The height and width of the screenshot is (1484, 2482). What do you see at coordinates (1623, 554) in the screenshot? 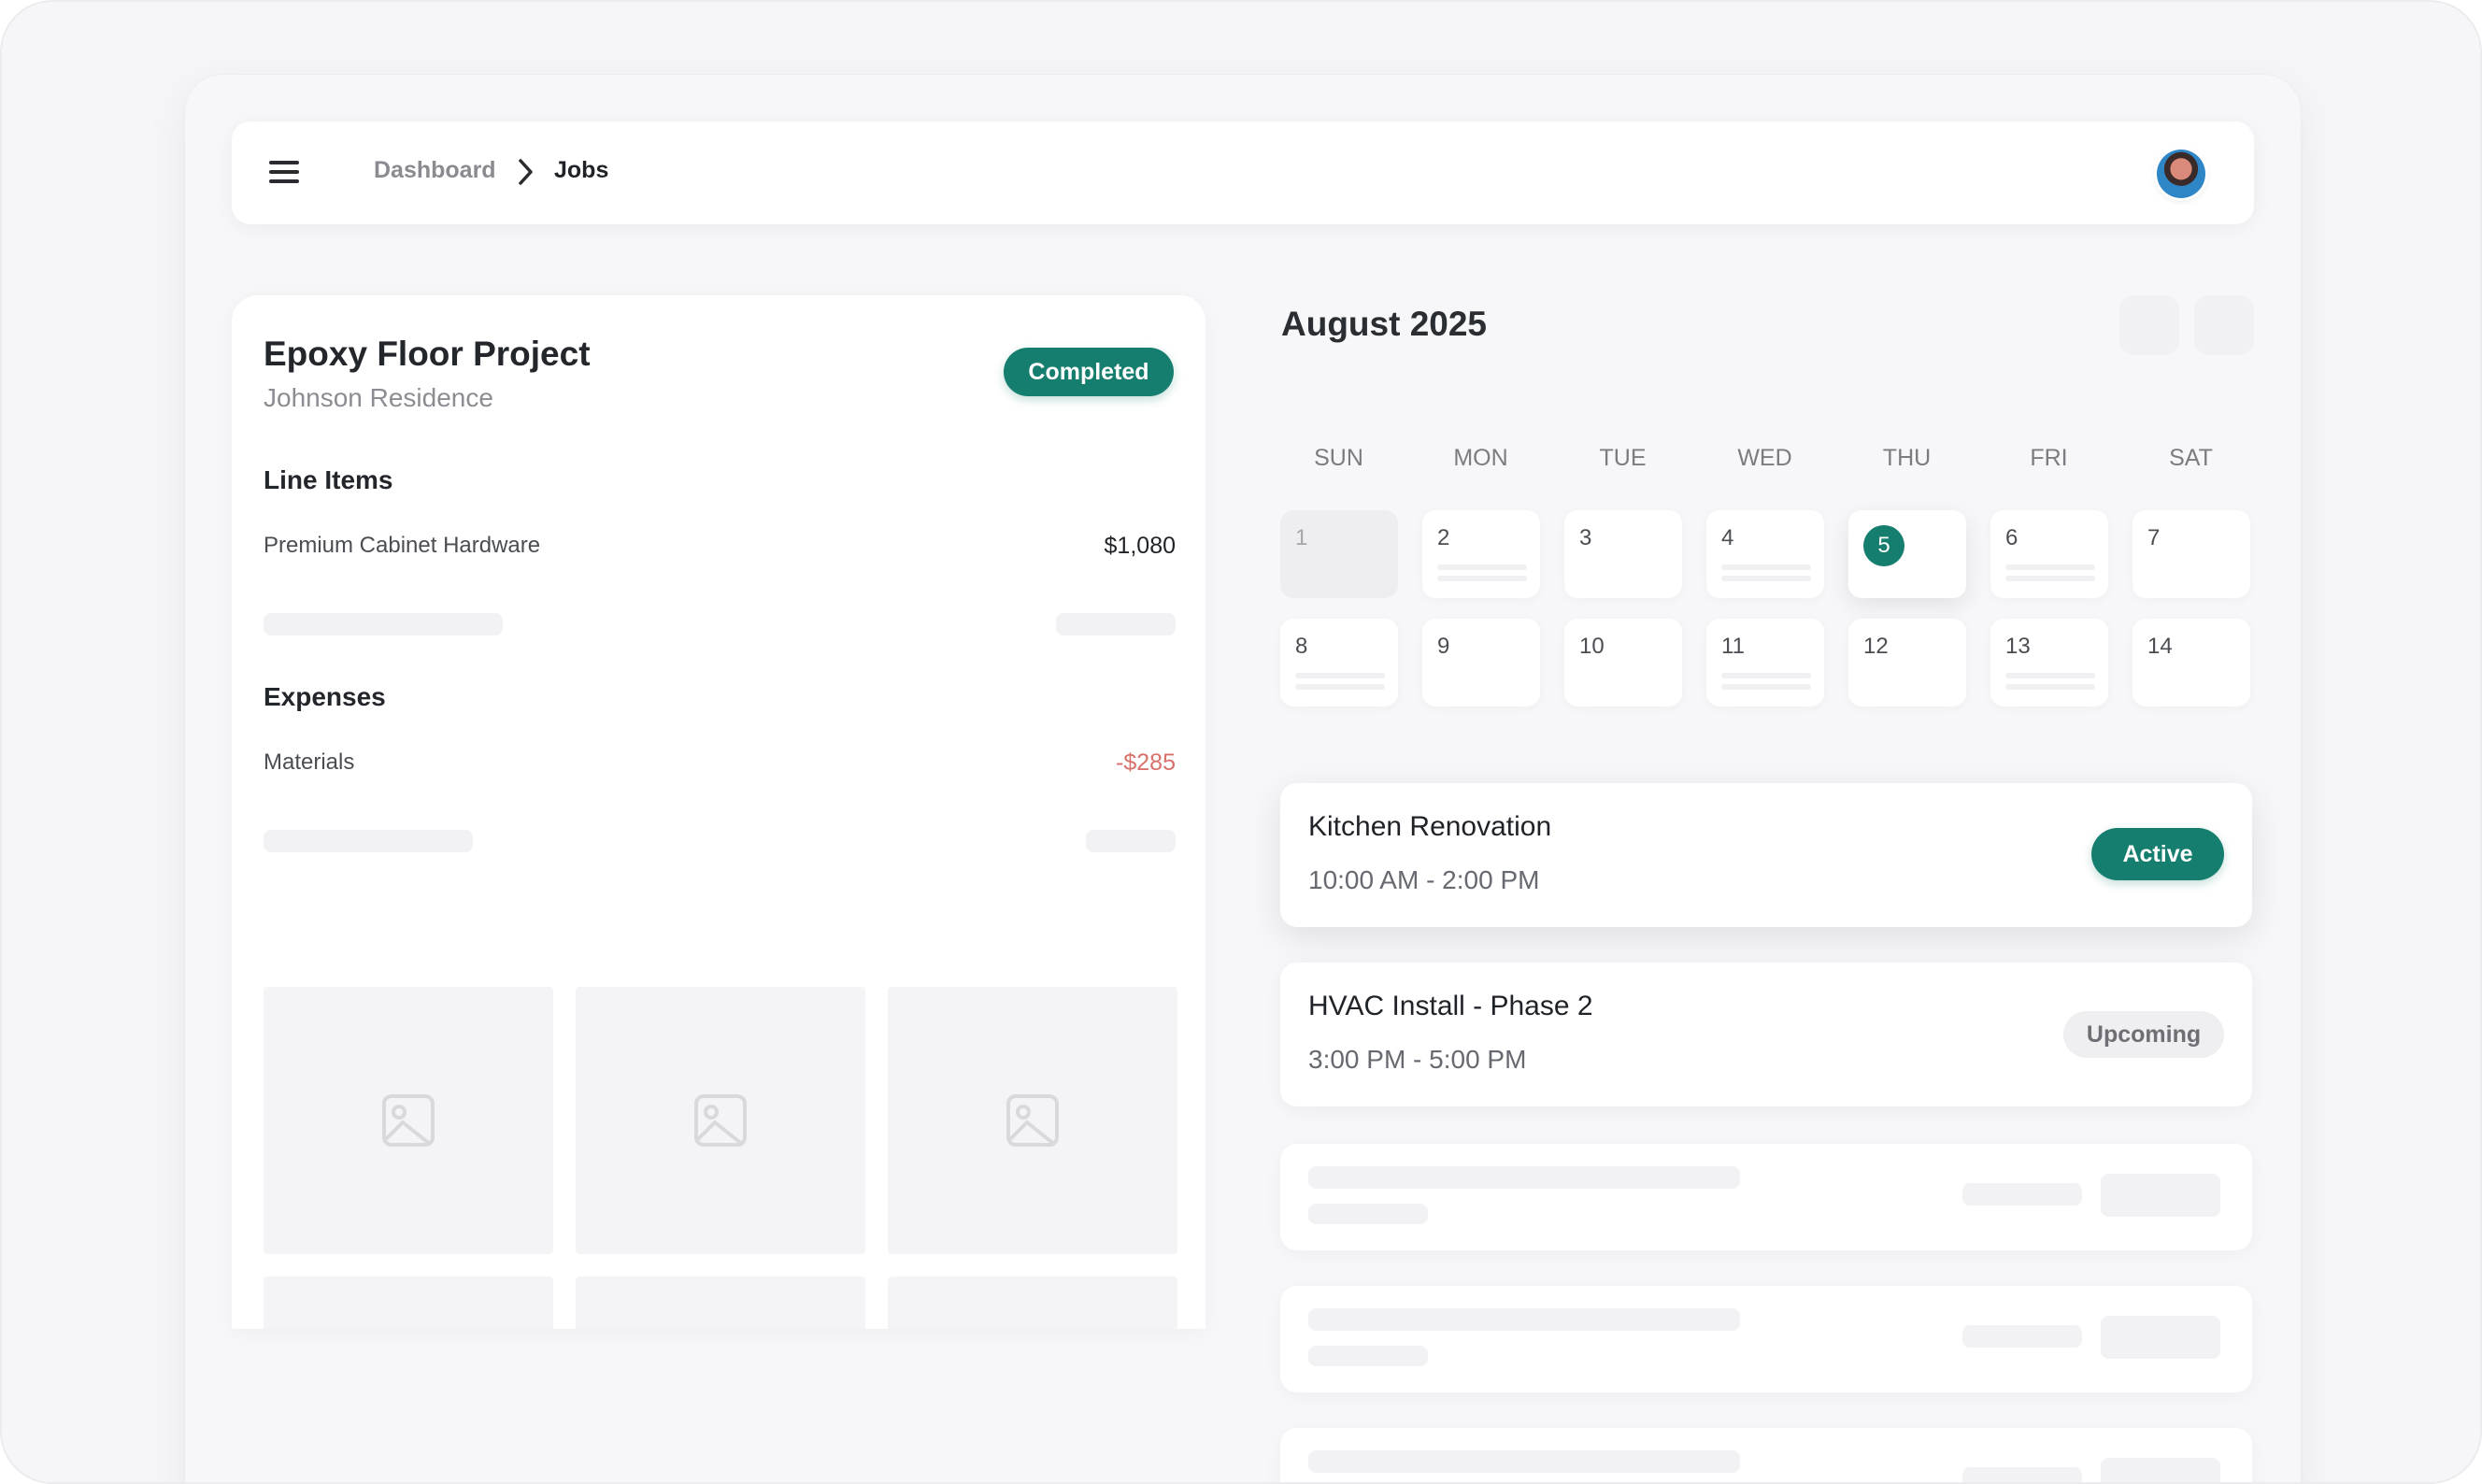
I see `calendar-day-3: 3` at bounding box center [1623, 554].